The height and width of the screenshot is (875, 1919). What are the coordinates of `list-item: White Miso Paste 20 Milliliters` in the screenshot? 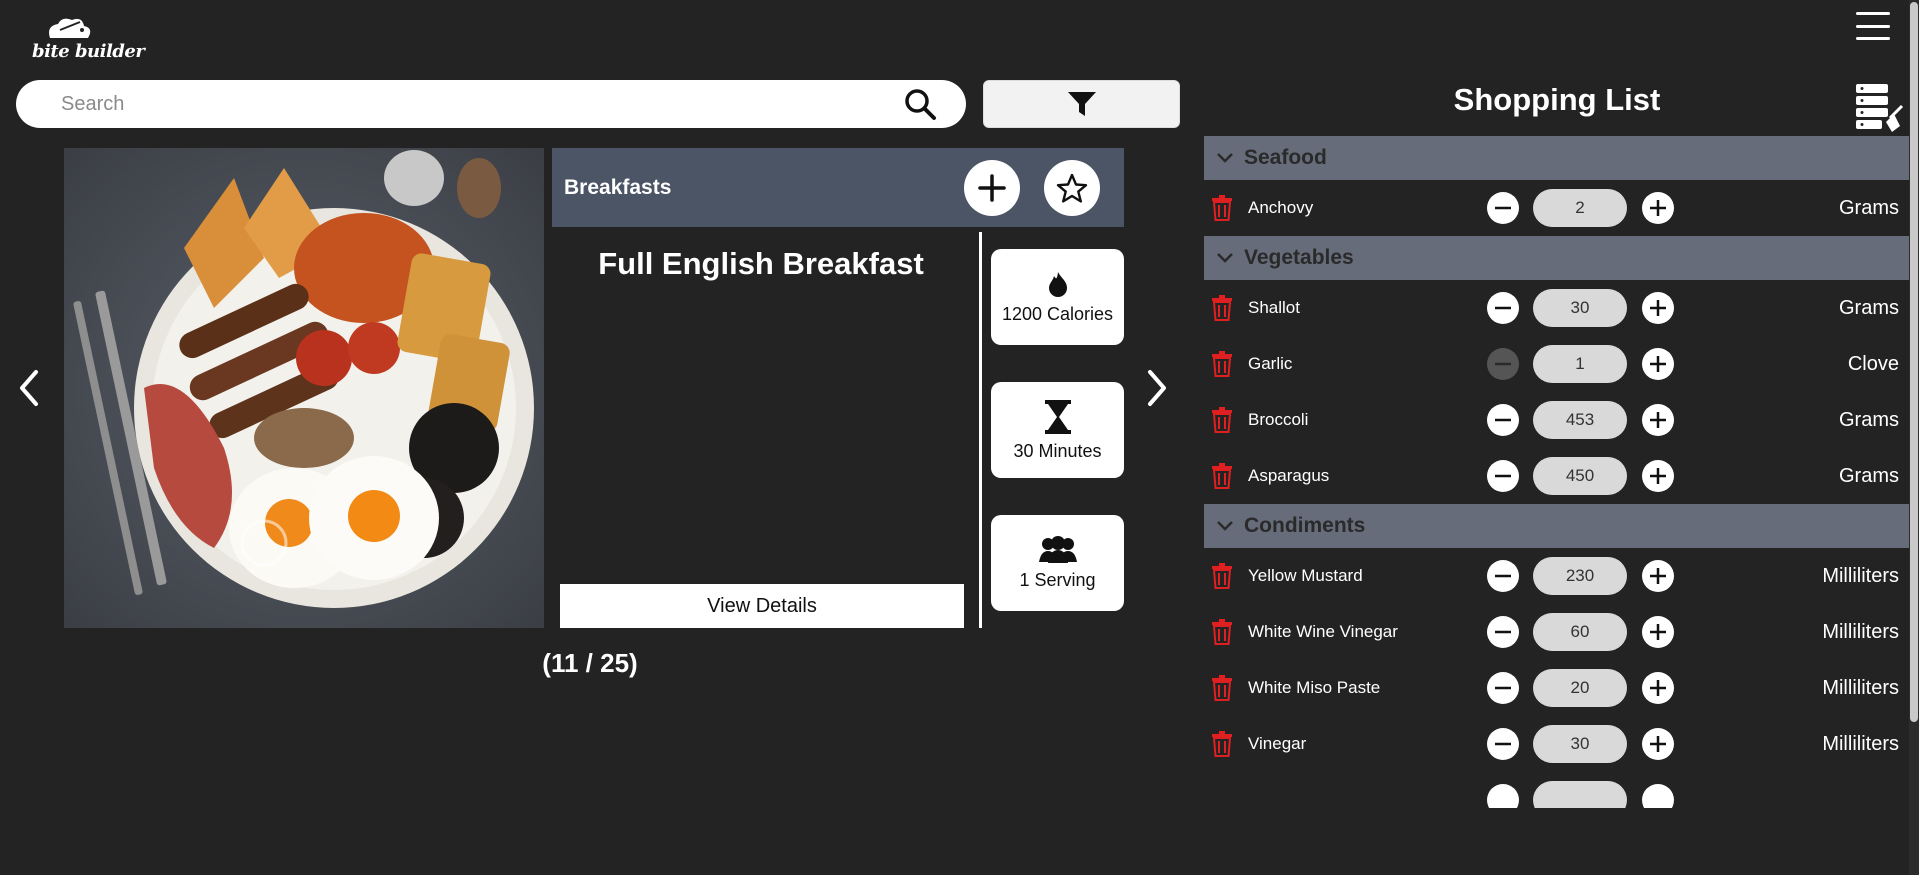 It's located at (1556, 688).